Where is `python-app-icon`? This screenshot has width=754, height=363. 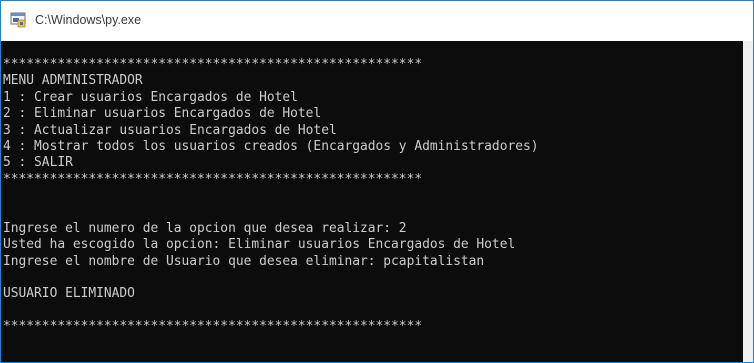
python-app-icon is located at coordinates (18, 20).